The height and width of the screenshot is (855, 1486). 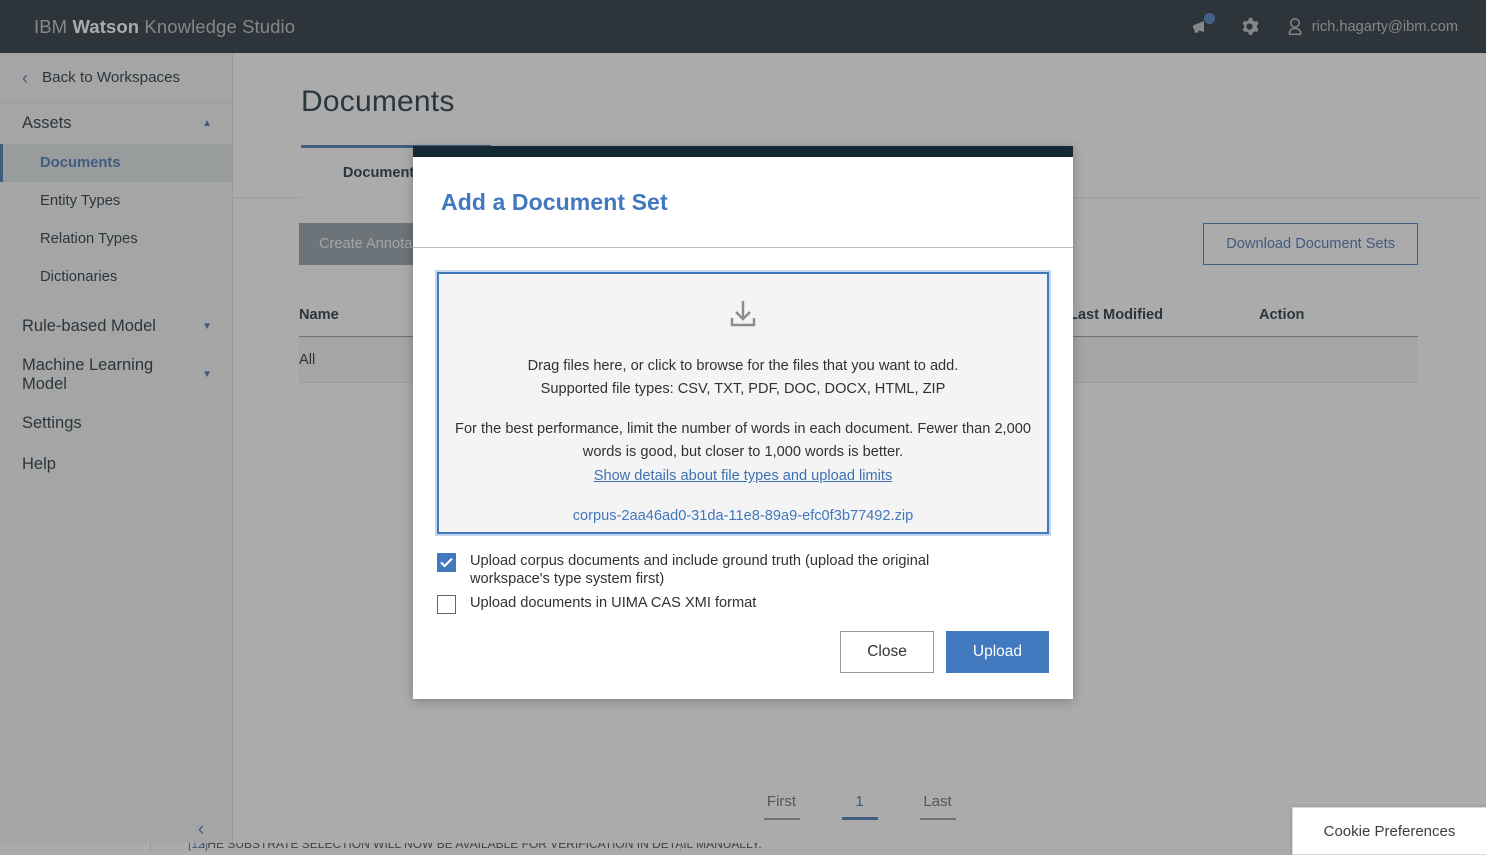 I want to click on checkbox-row-uima-cas-xmi: Upload documents in UIMA CAS XMI format, so click(x=743, y=604).